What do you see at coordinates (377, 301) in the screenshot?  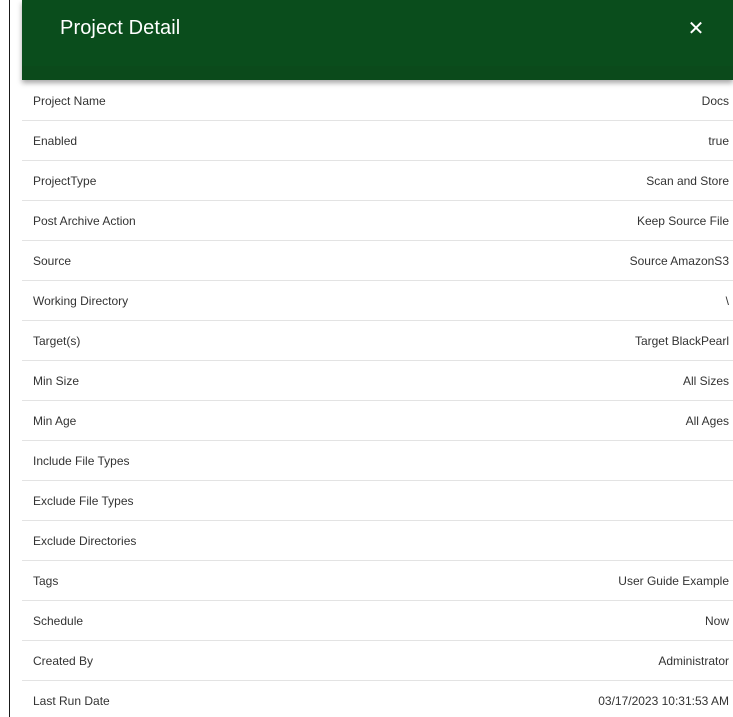 I see `detail-row-working-directory: Working Directory \` at bounding box center [377, 301].